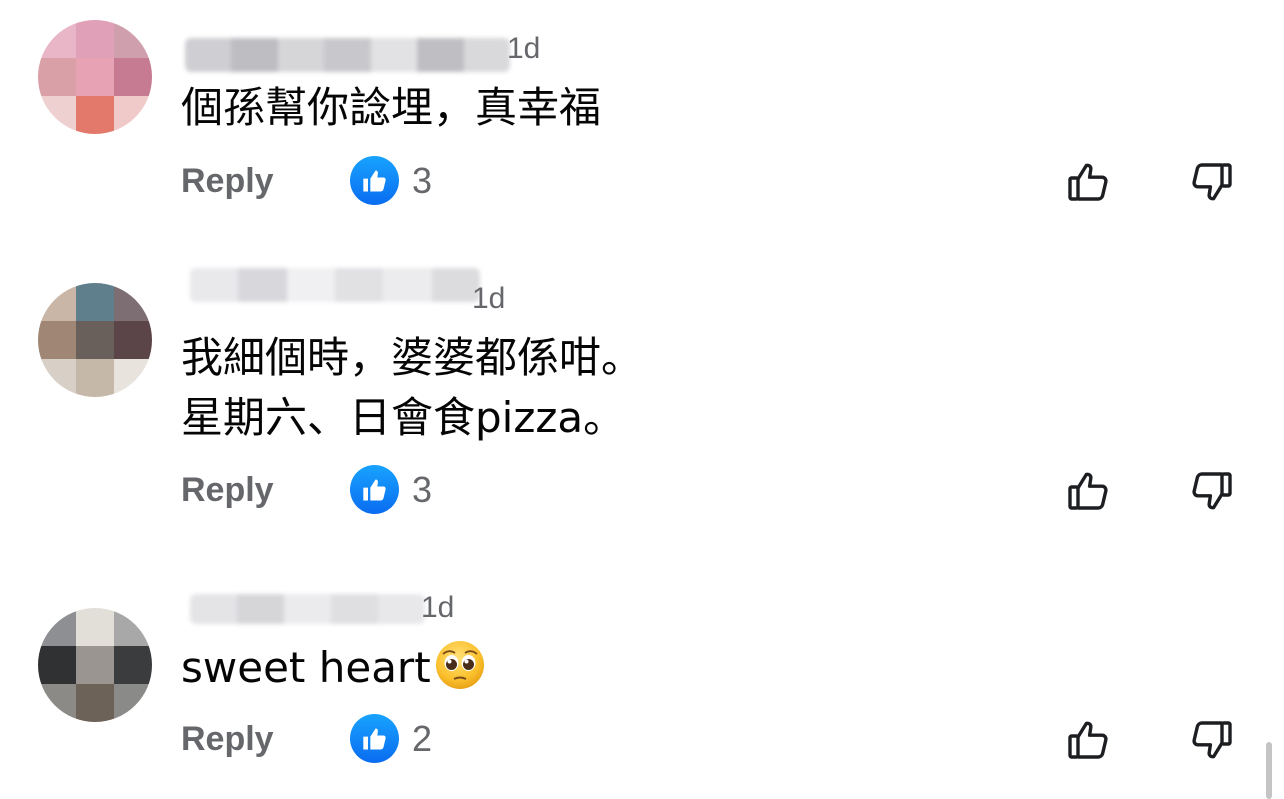 The height and width of the screenshot is (799, 1284). I want to click on comment-text: 個孫幫你諗埋，真幸福, so click(391, 108).